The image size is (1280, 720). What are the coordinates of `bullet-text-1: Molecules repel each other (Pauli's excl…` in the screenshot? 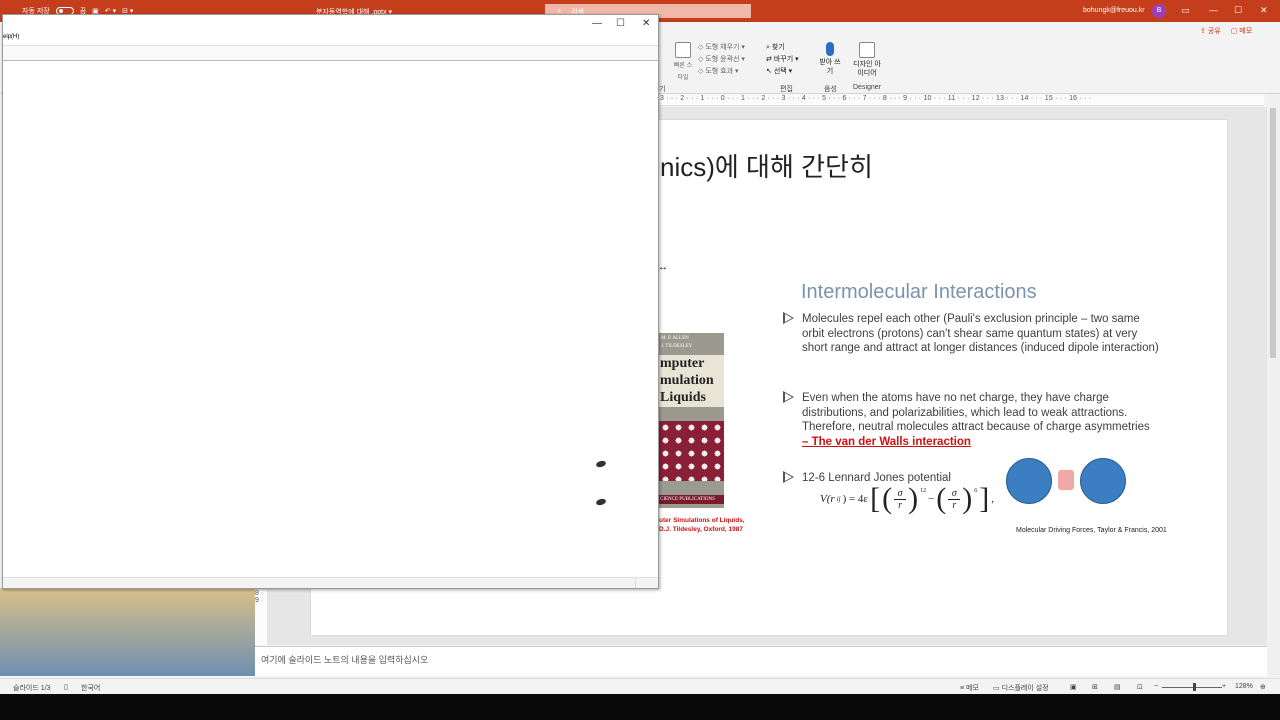 It's located at (983, 334).